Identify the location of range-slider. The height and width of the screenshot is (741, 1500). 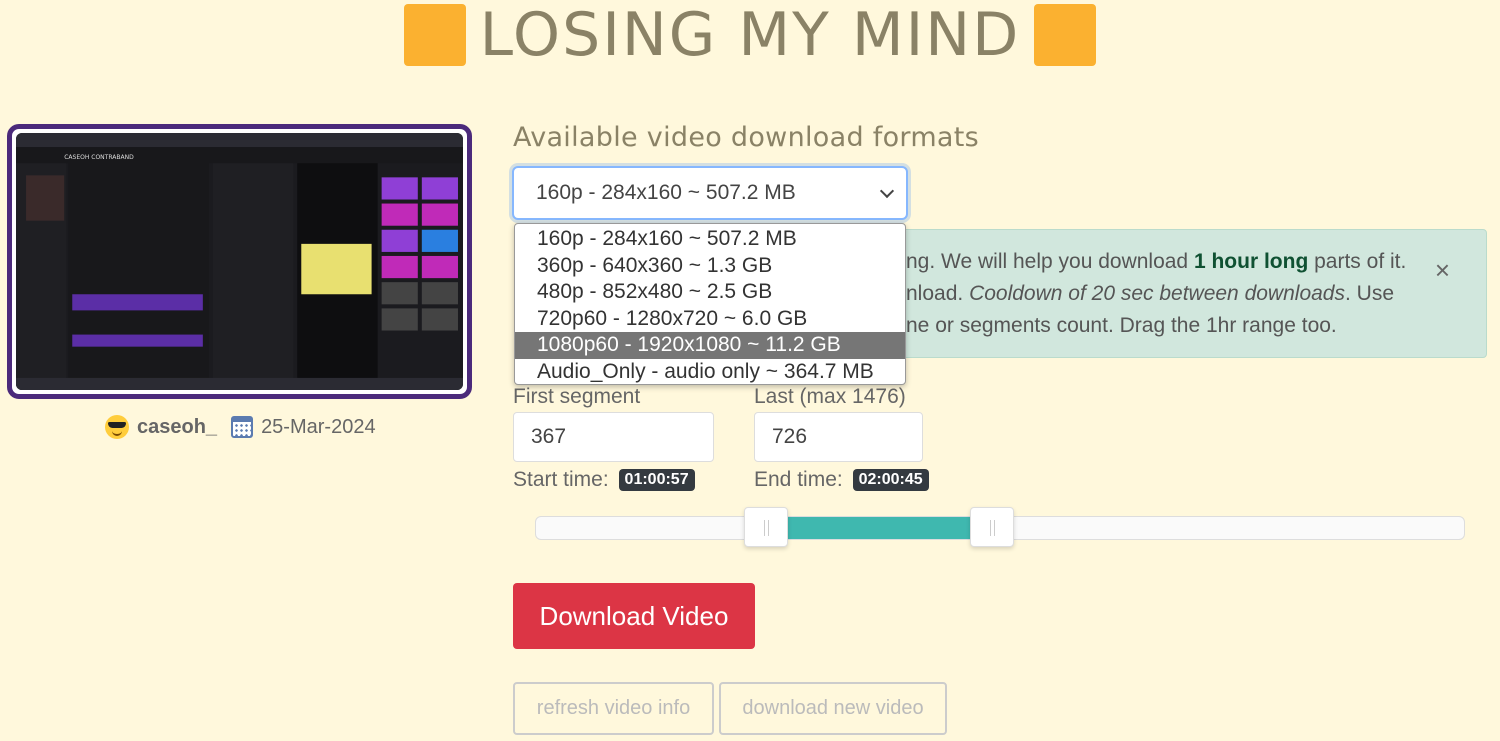
(1000, 527).